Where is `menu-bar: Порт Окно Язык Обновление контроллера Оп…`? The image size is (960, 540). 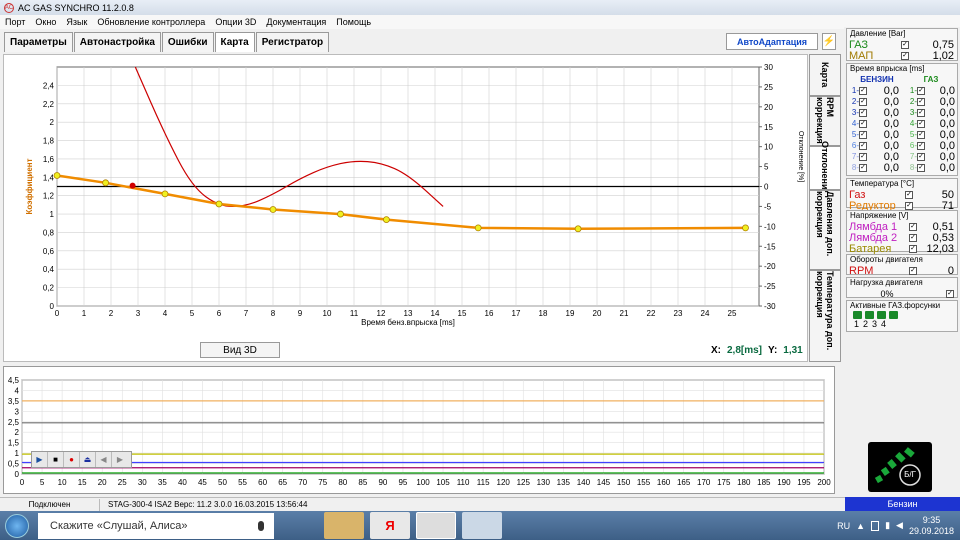 menu-bar: Порт Окно Язык Обновление контроллера Оп… is located at coordinates (480, 22).